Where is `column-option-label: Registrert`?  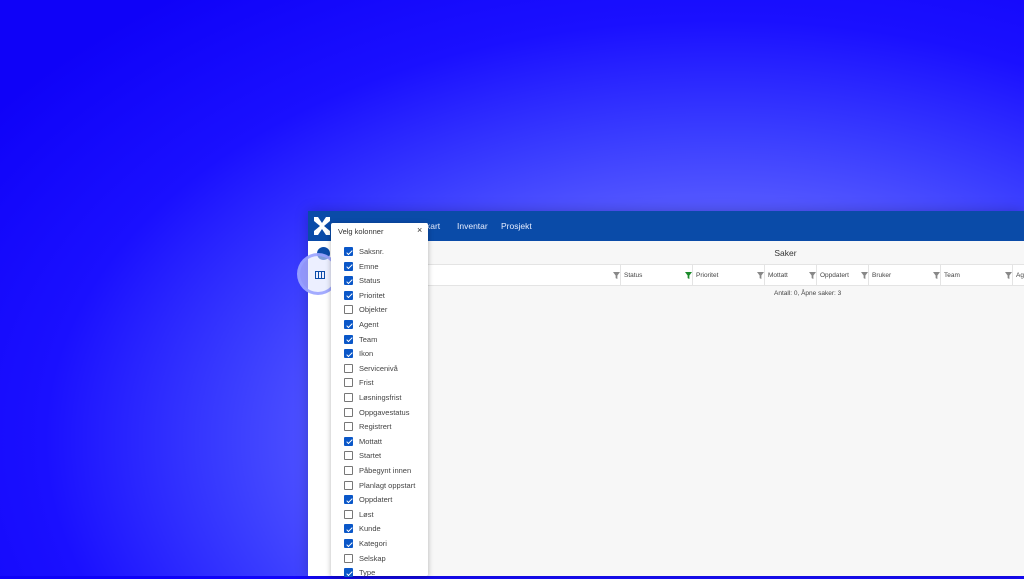 column-option-label: Registrert is located at coordinates (375, 427).